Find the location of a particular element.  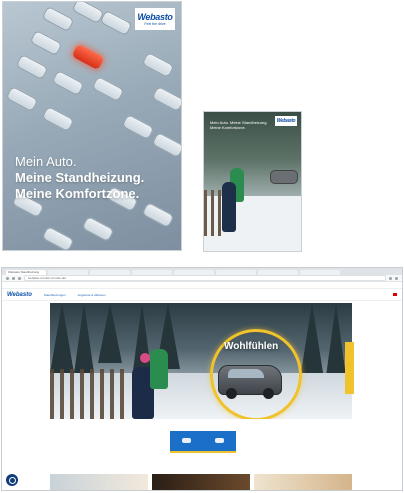

url-input: webasto-comfort.com/de-de/ is located at coordinates (205, 278).